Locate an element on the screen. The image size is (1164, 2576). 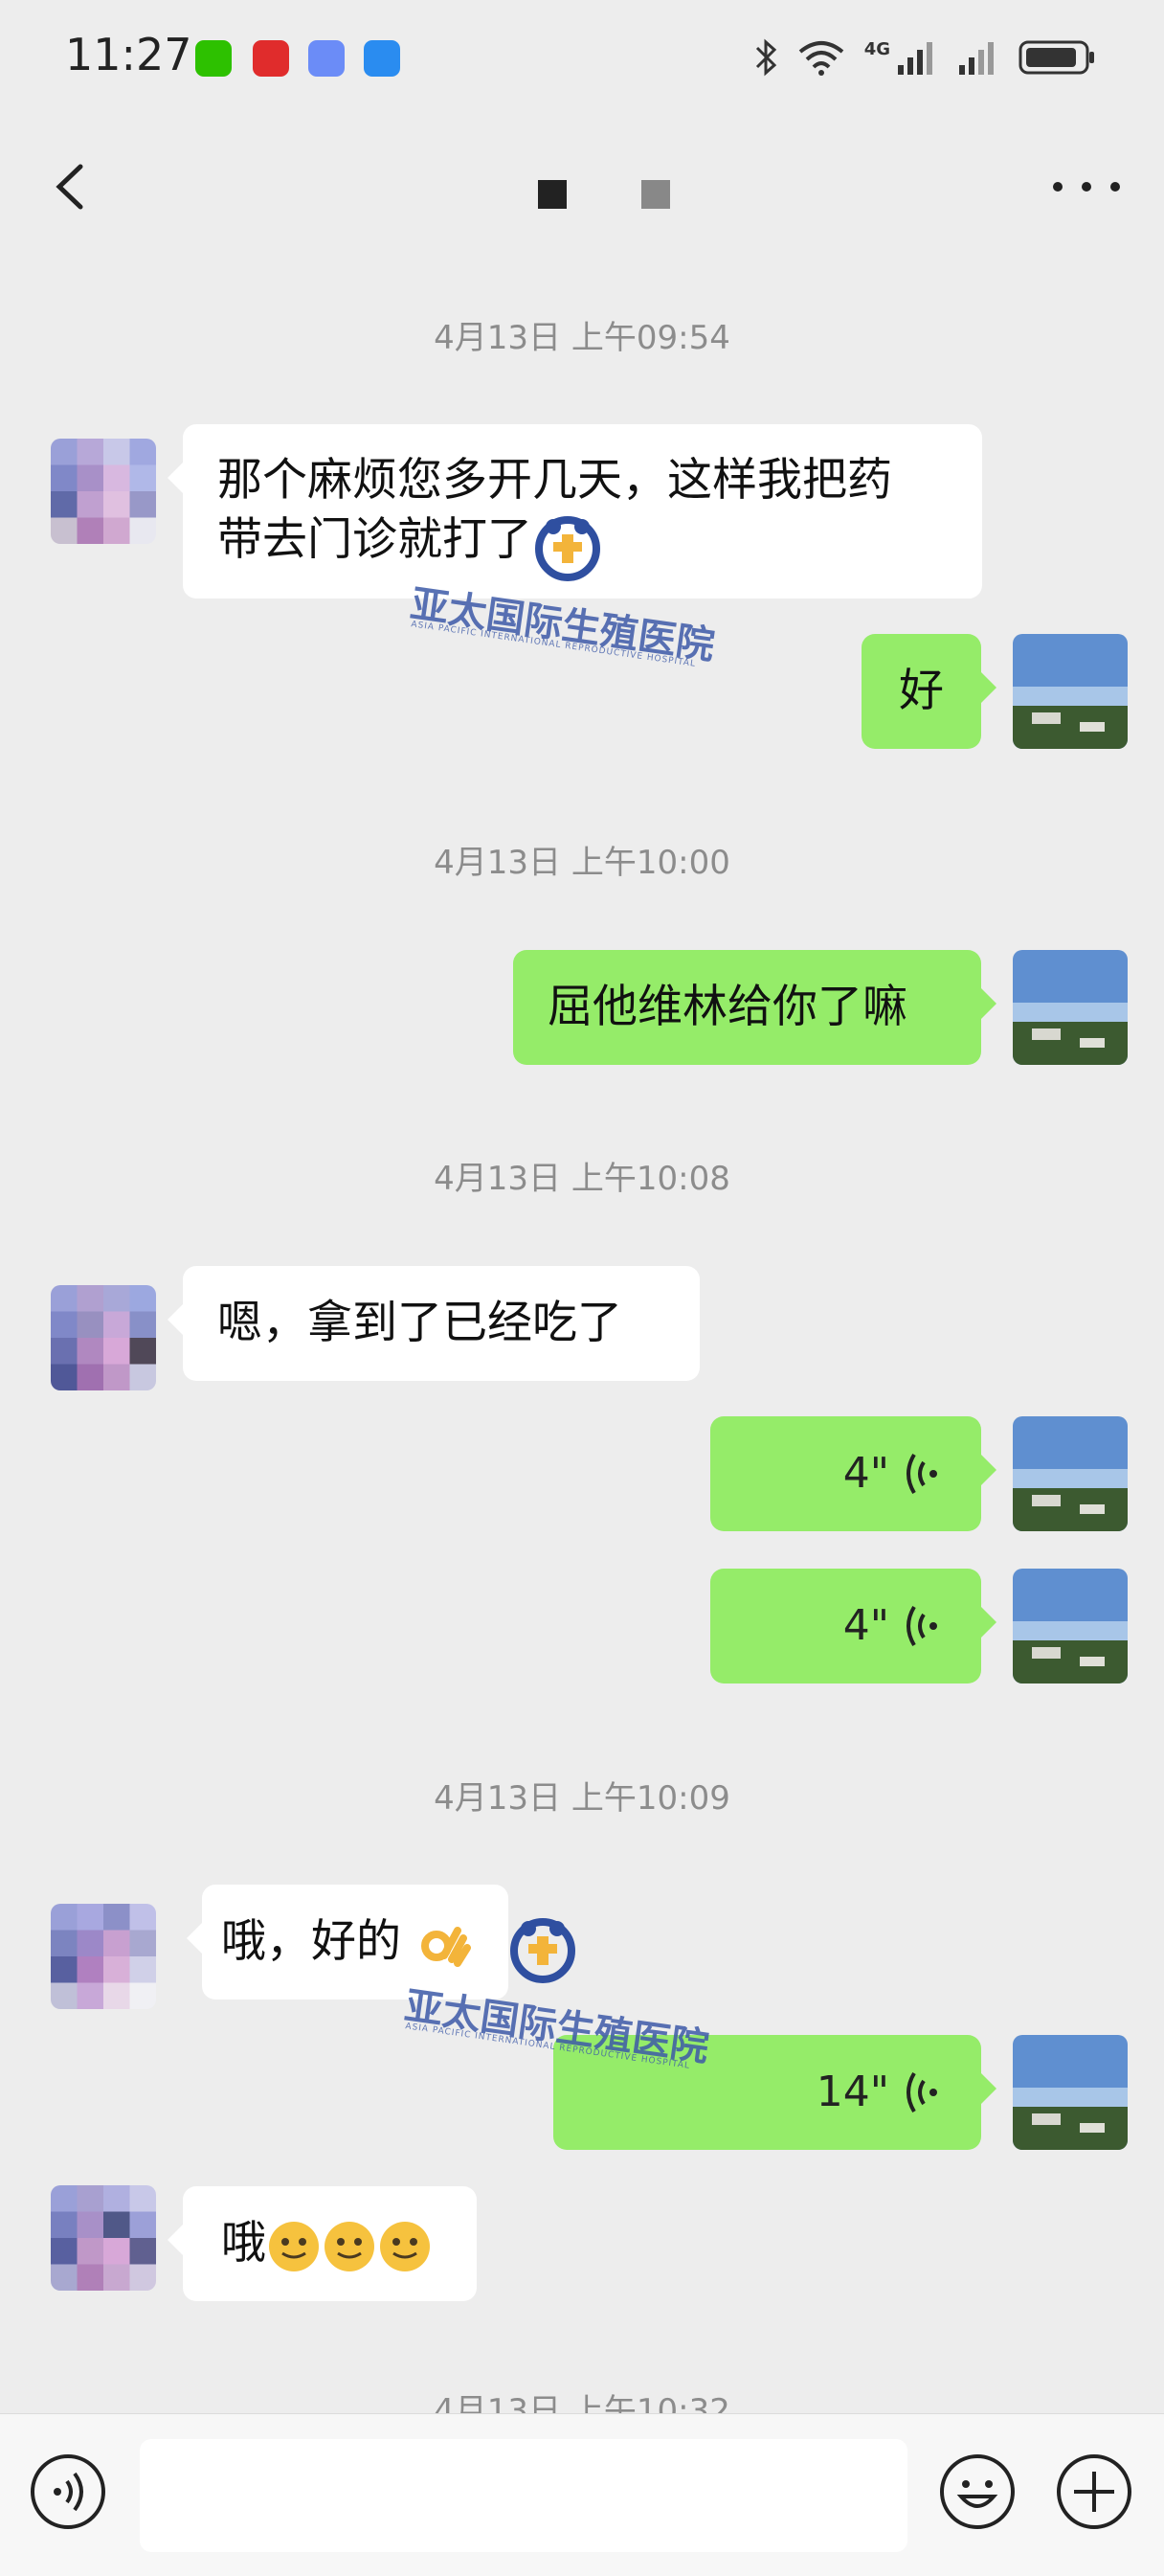
emoji-button is located at coordinates (978, 2491).